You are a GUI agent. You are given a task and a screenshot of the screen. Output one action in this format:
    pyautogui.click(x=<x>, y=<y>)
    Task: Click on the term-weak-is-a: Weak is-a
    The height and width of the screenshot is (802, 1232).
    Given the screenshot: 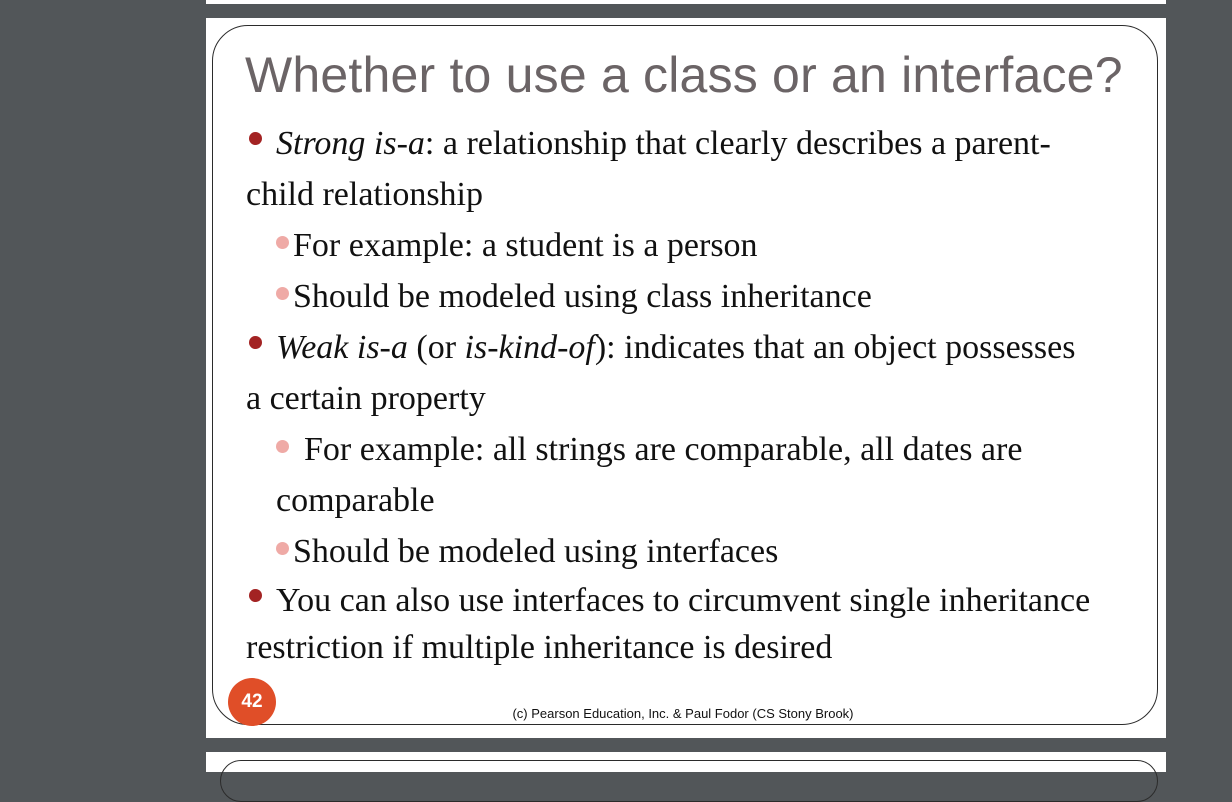 What is the action you would take?
    pyautogui.click(x=342, y=347)
    